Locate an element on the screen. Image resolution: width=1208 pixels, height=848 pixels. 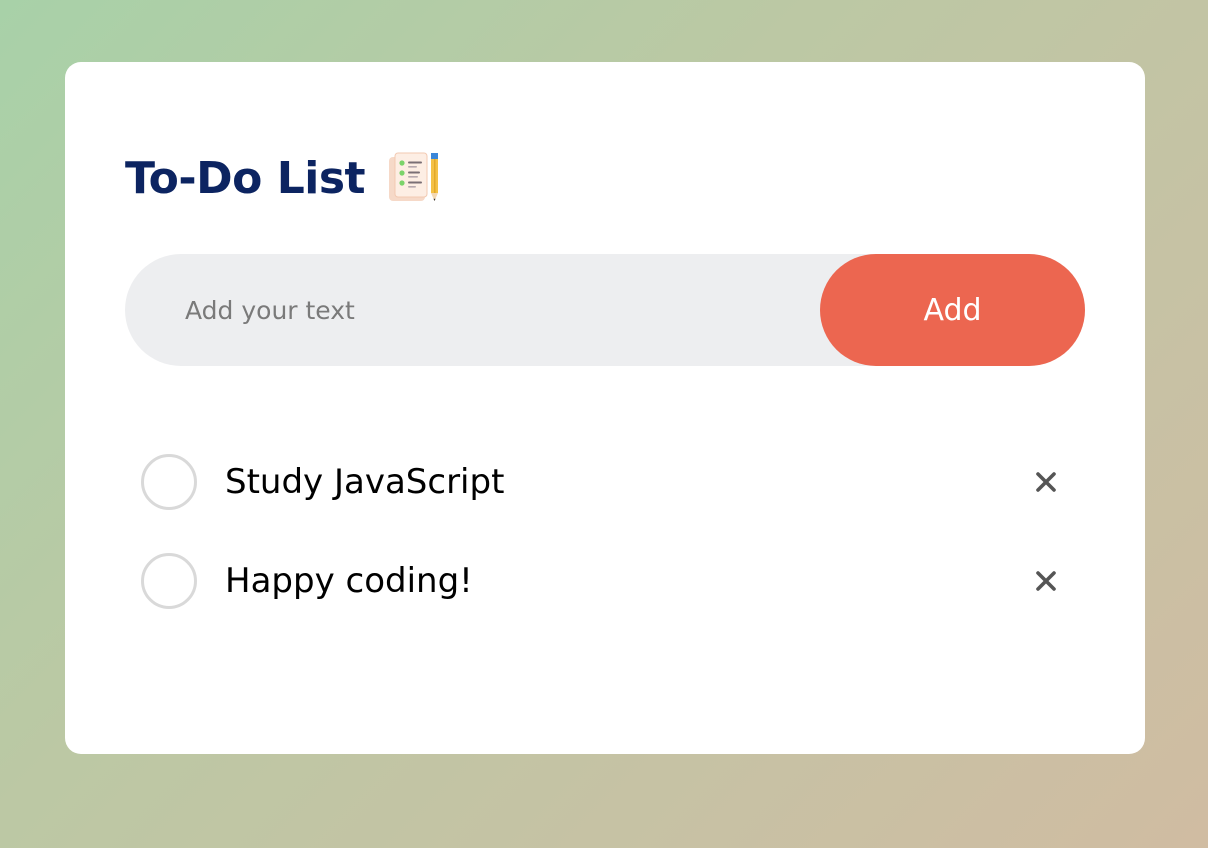
notepad-pencil-icon is located at coordinates (415, 178).